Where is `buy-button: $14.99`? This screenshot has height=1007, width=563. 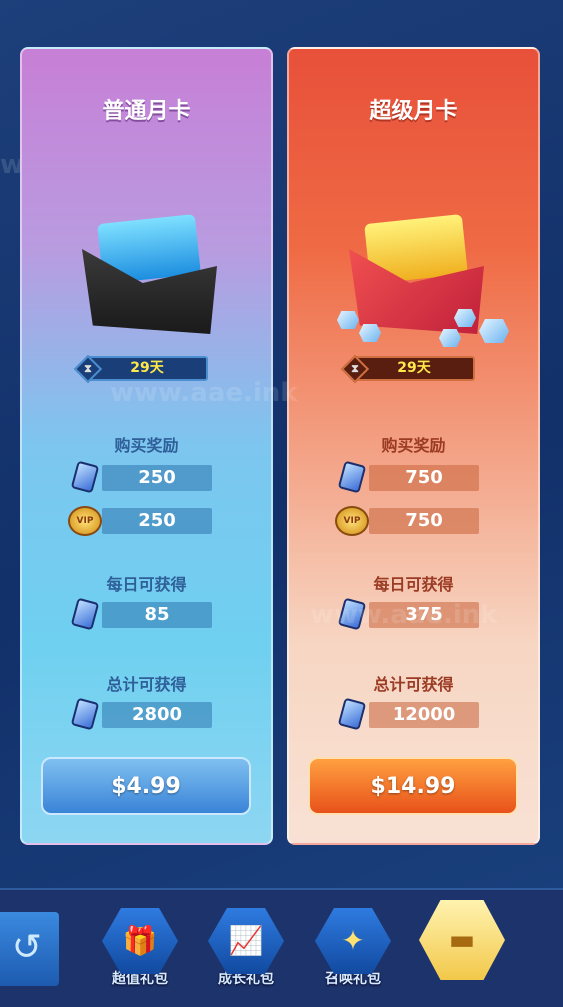 buy-button: $14.99 is located at coordinates (413, 786).